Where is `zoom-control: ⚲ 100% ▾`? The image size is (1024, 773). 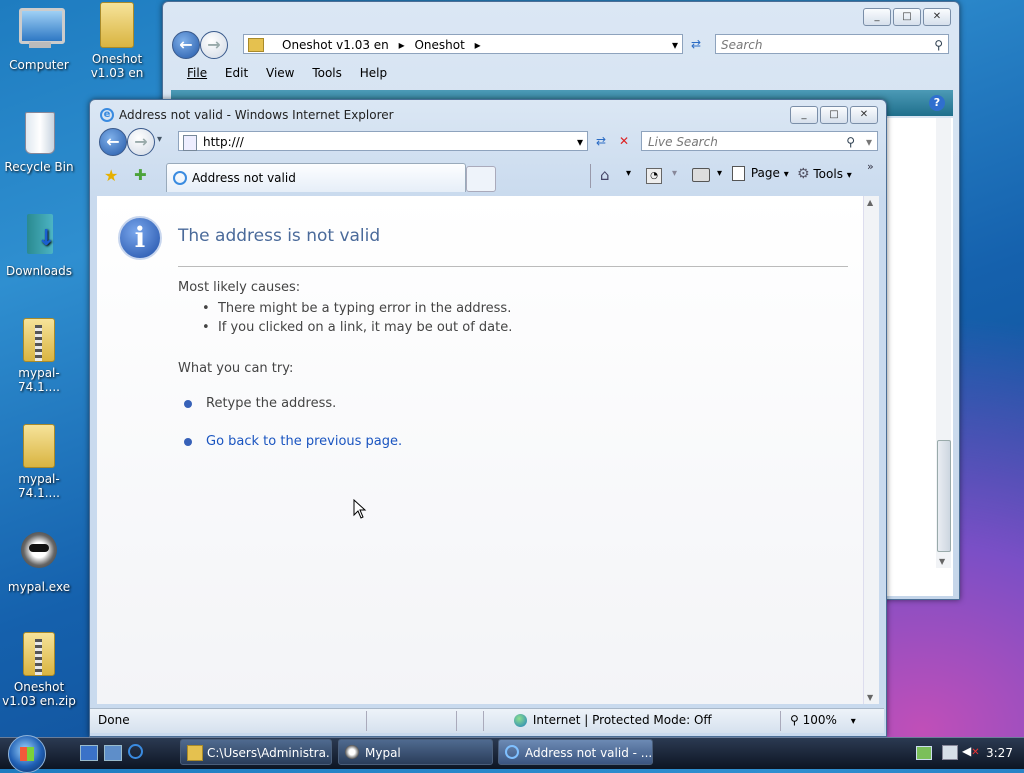 zoom-control: ⚲ 100% ▾ is located at coordinates (823, 720).